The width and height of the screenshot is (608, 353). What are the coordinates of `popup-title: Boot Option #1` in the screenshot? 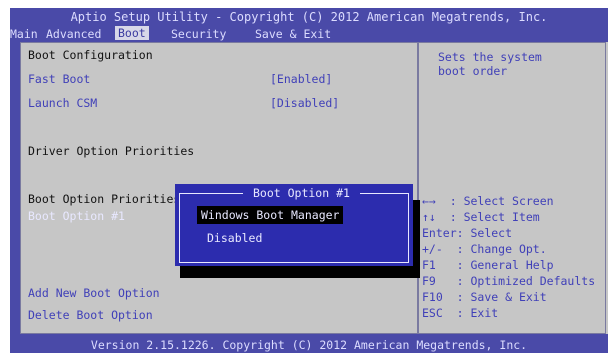 It's located at (301, 193).